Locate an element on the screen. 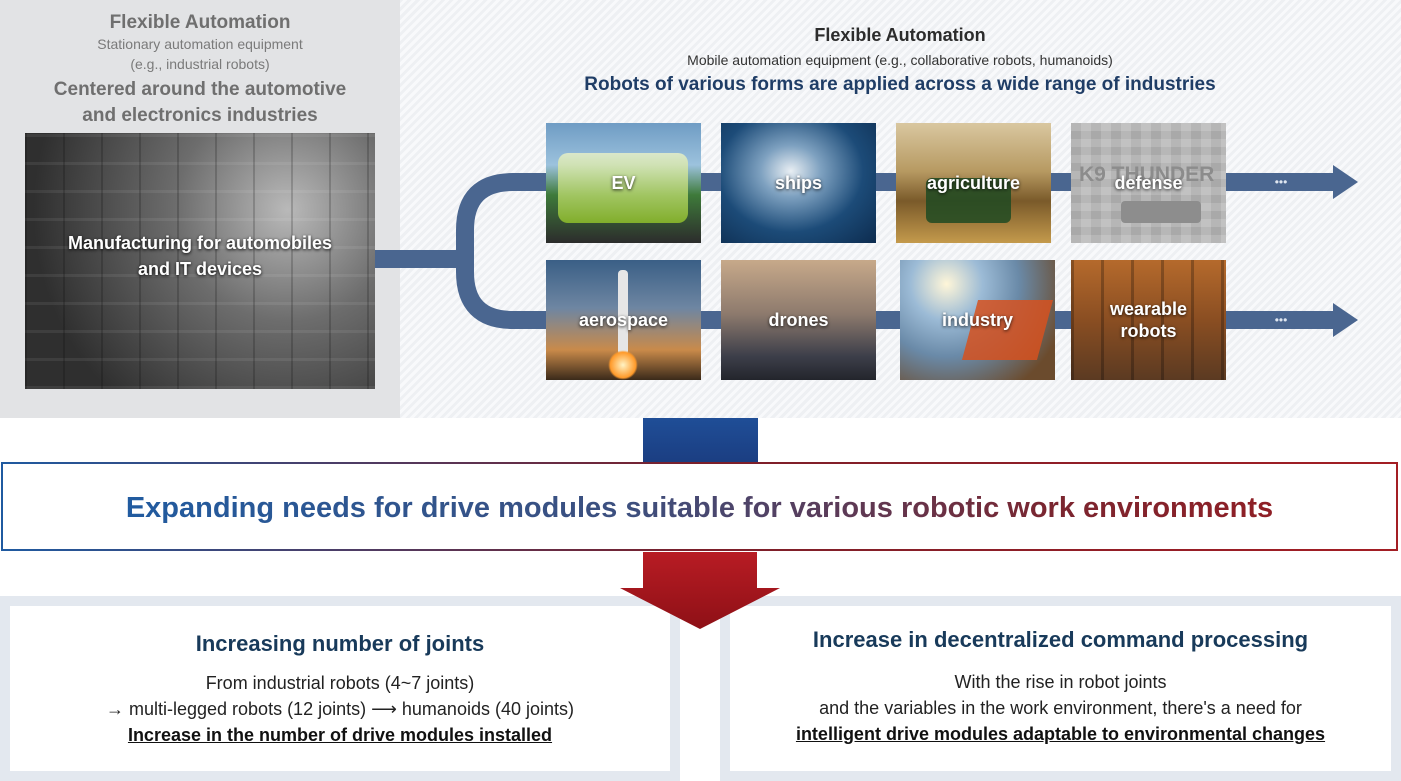 The image size is (1401, 781). decentralized-line1: With the rise in robot joints is located at coordinates (1060, 682).